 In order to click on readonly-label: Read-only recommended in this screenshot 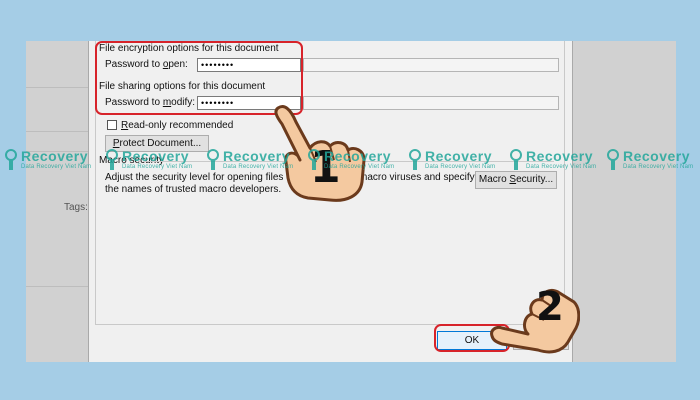, I will do `click(177, 125)`.